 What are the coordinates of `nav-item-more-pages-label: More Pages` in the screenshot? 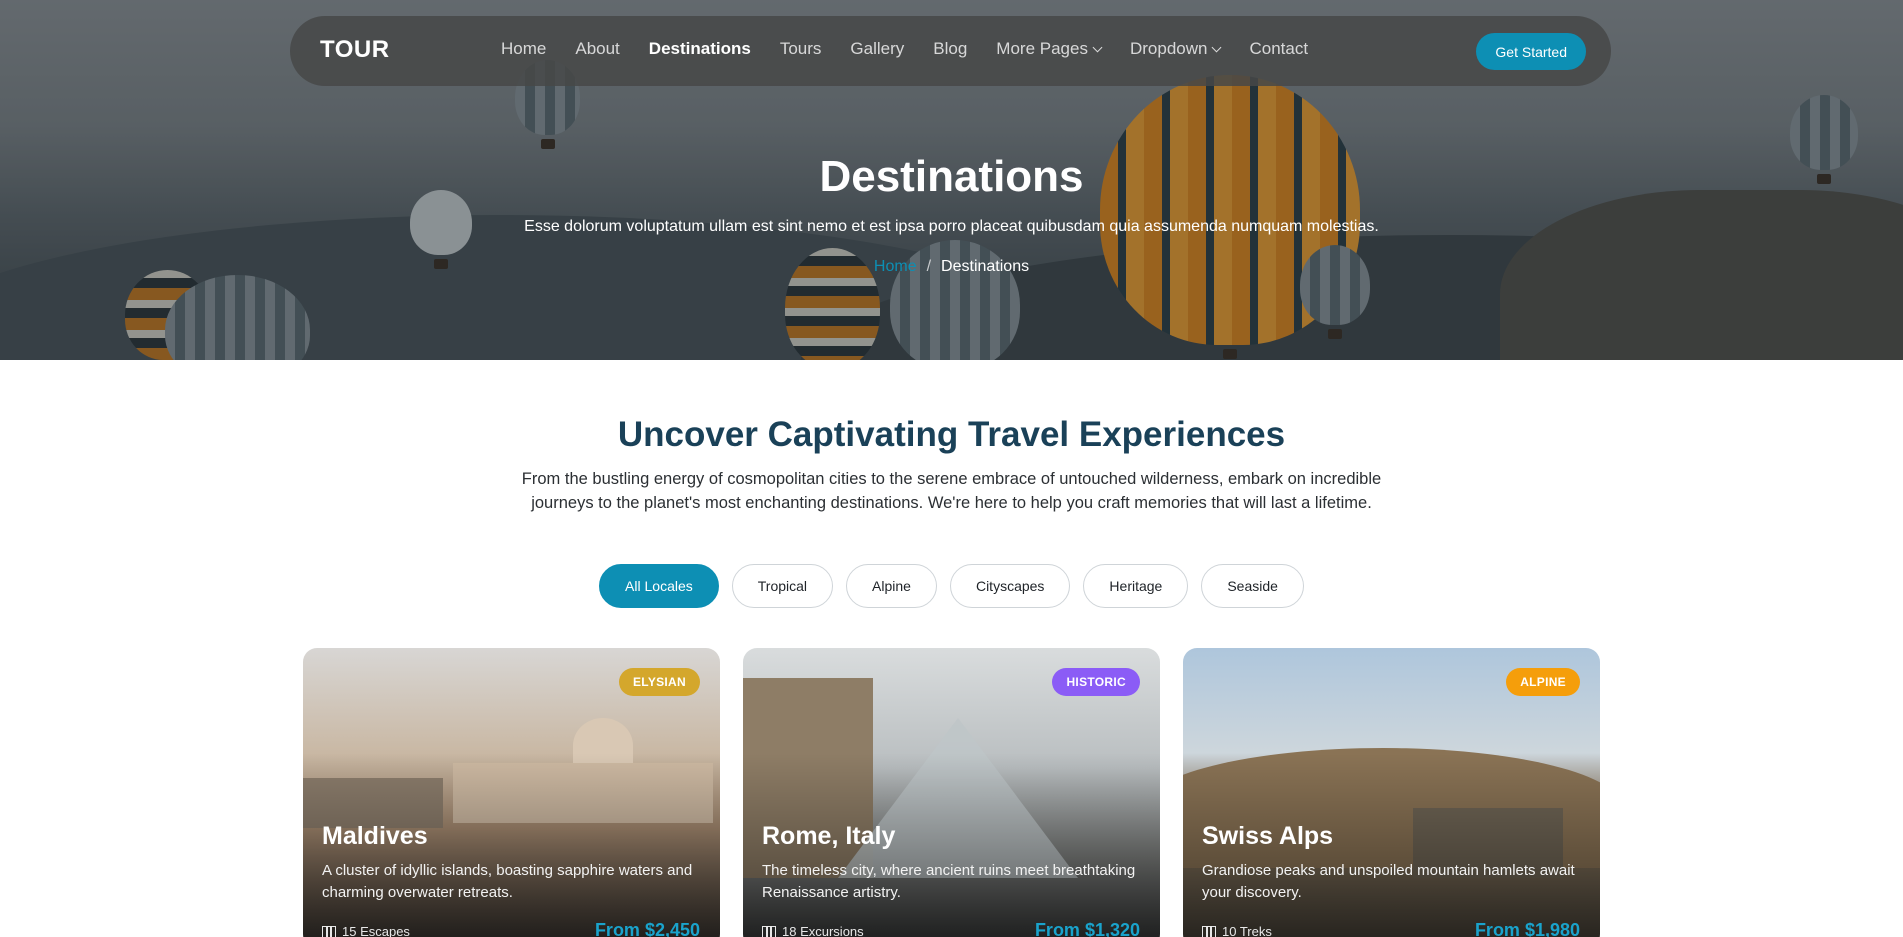 It's located at (1042, 48).